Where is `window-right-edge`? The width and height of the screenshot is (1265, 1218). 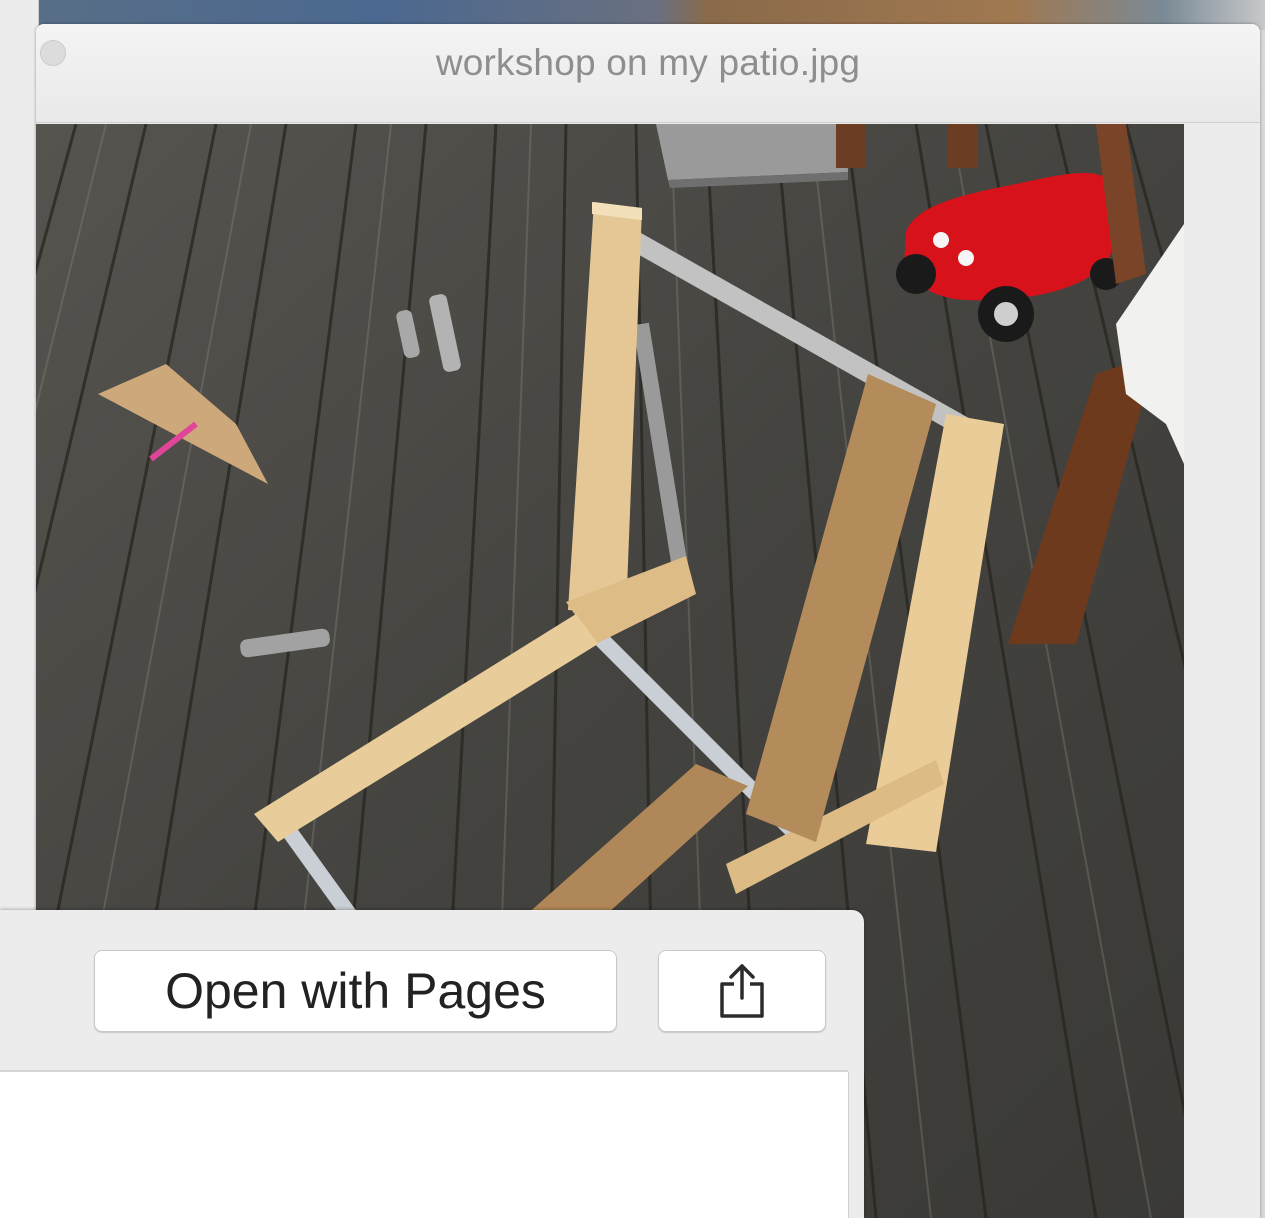 window-right-edge is located at coordinates (1222, 671).